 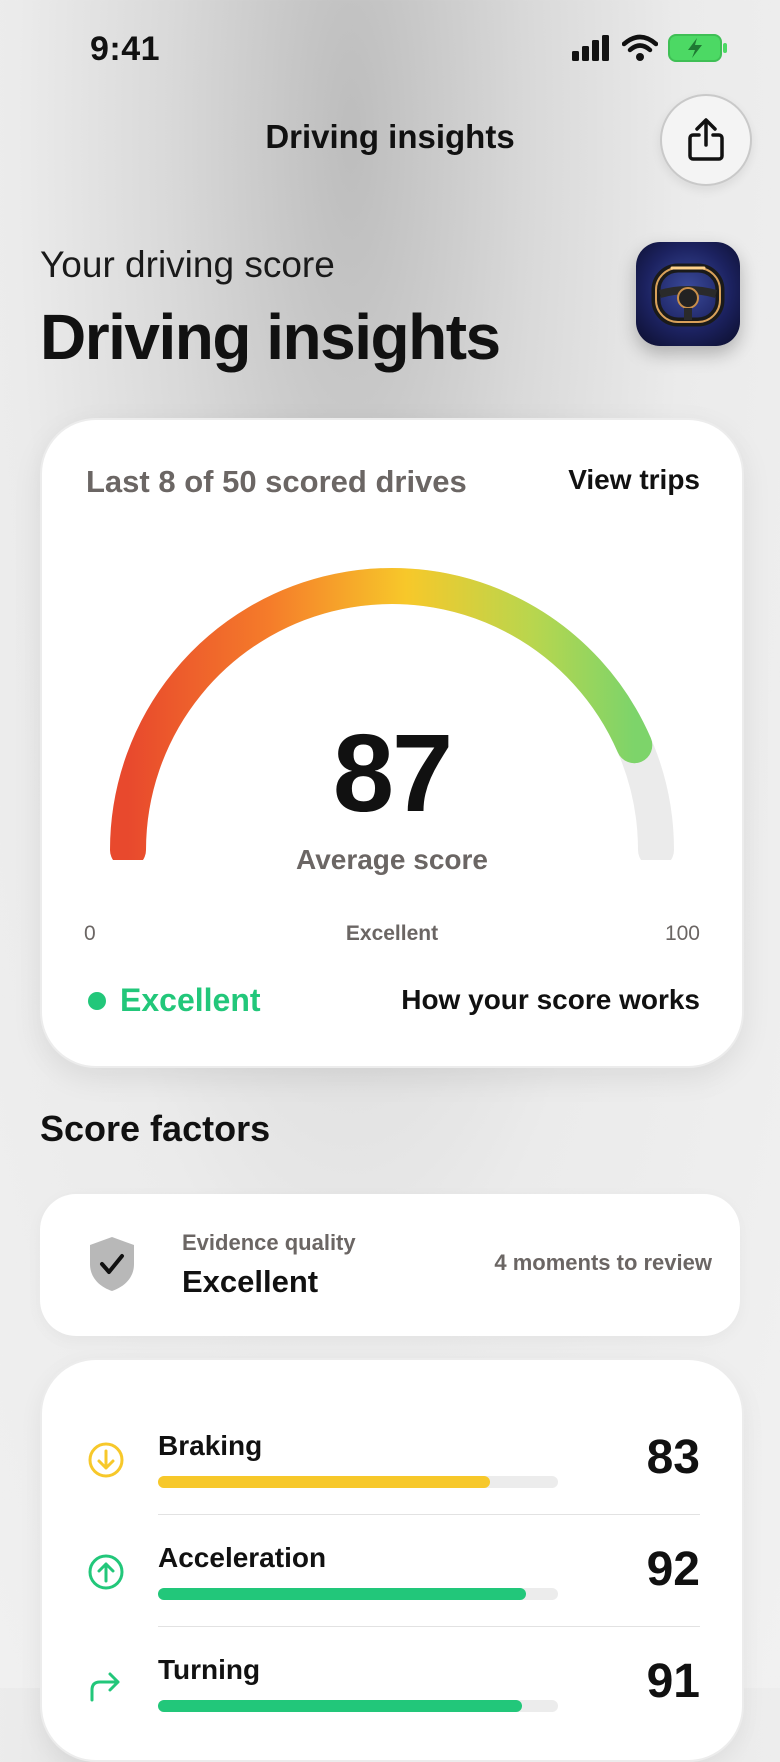 I want to click on factor-bar-track, so click(x=358, y=1706).